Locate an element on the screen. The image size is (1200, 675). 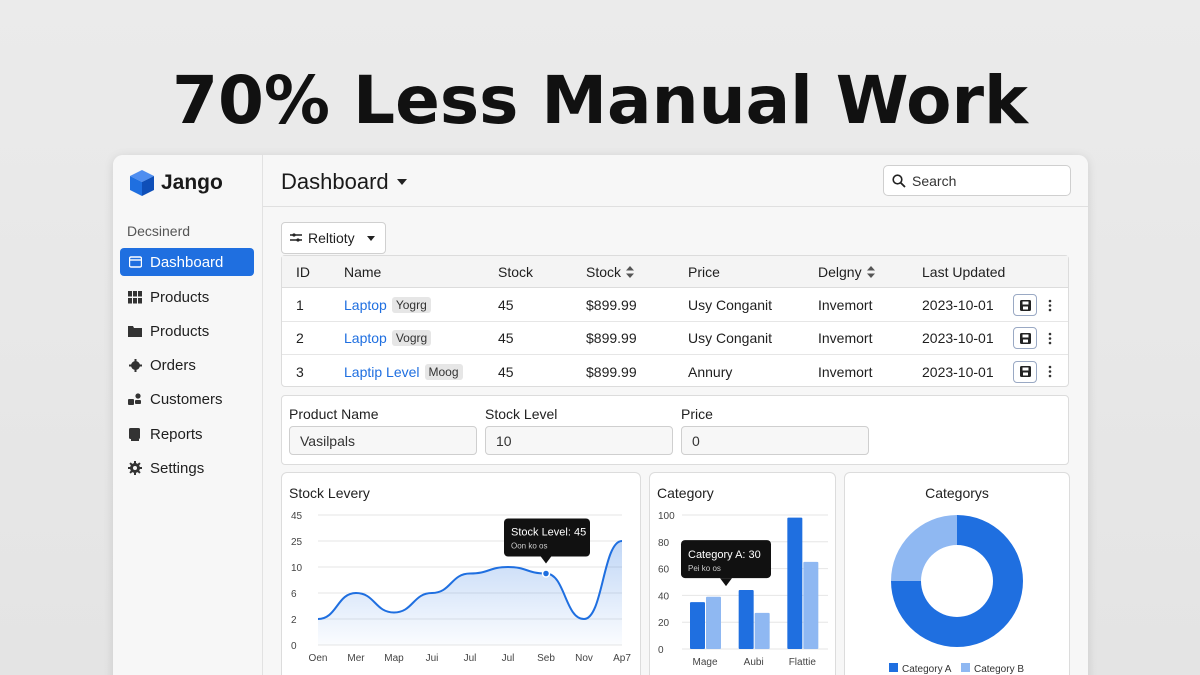
sidebar-item-orders: Orders is located at coordinates (187, 365).